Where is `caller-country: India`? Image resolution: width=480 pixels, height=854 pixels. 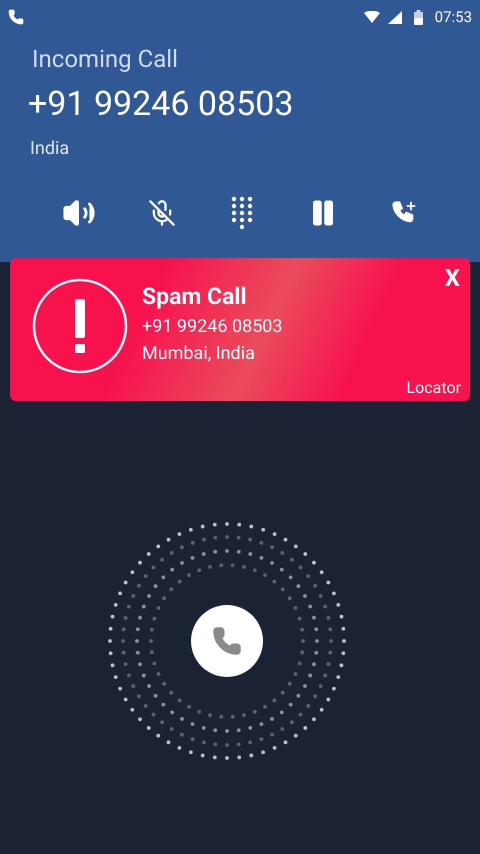 caller-country: India is located at coordinates (50, 149).